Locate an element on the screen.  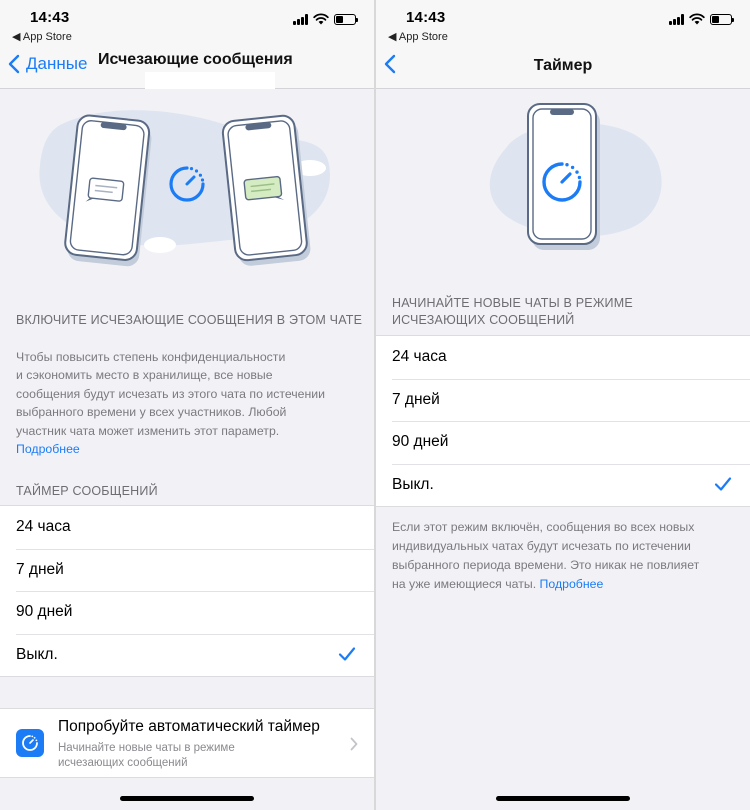
page-title: Исчезающие сообщения is located at coordinates (195, 59).